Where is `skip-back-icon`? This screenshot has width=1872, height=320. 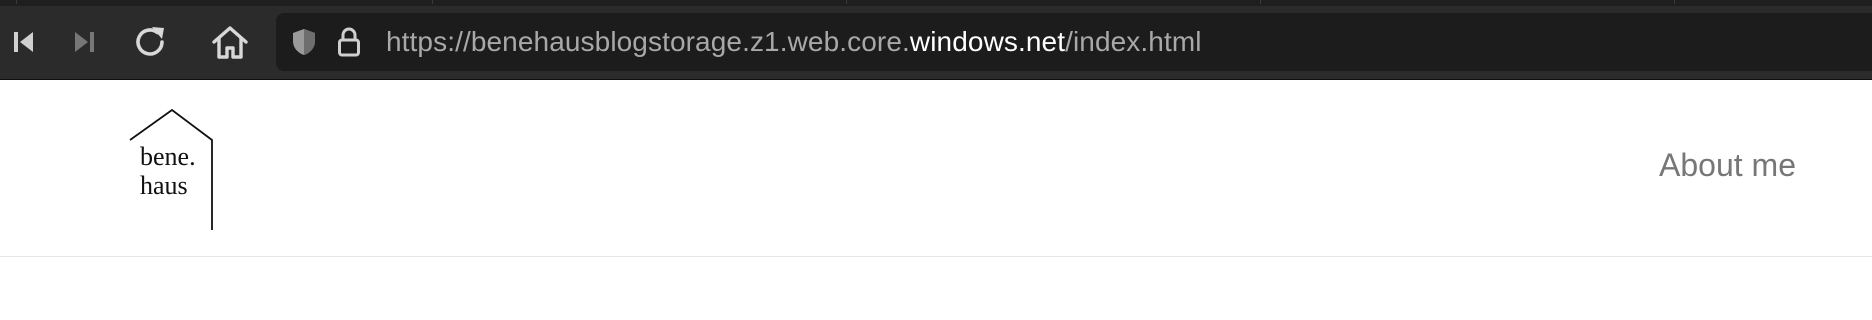
skip-back-icon is located at coordinates (23, 42).